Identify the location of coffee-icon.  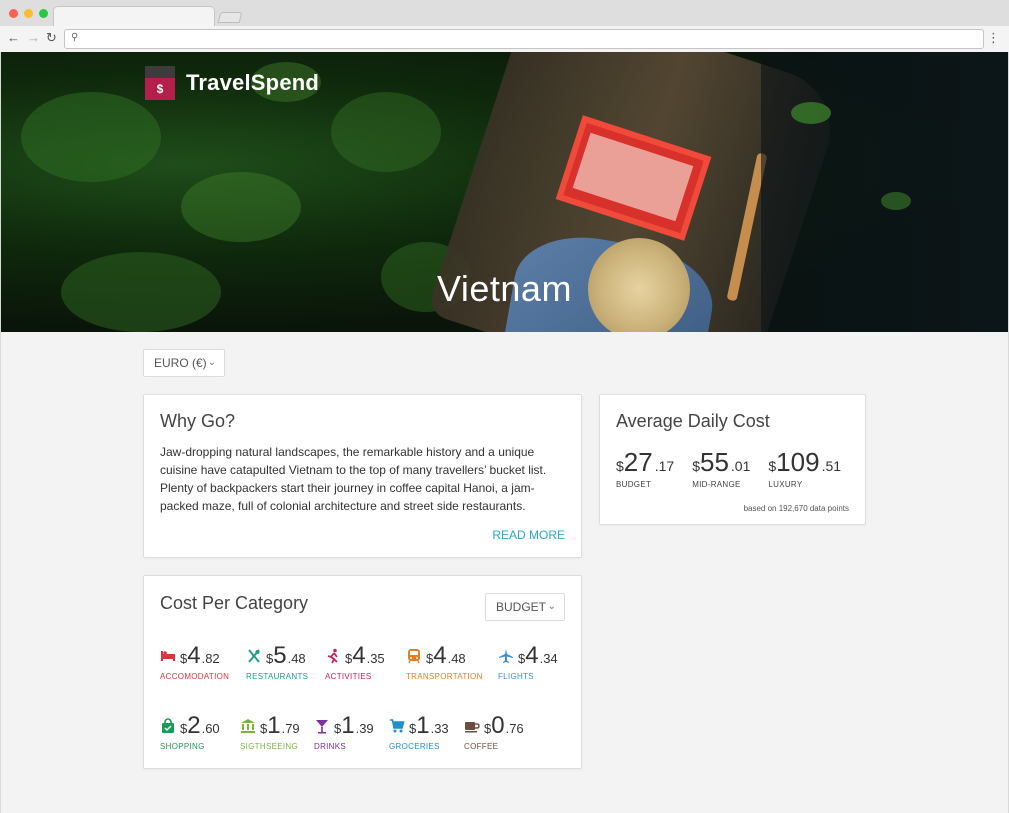
(472, 726).